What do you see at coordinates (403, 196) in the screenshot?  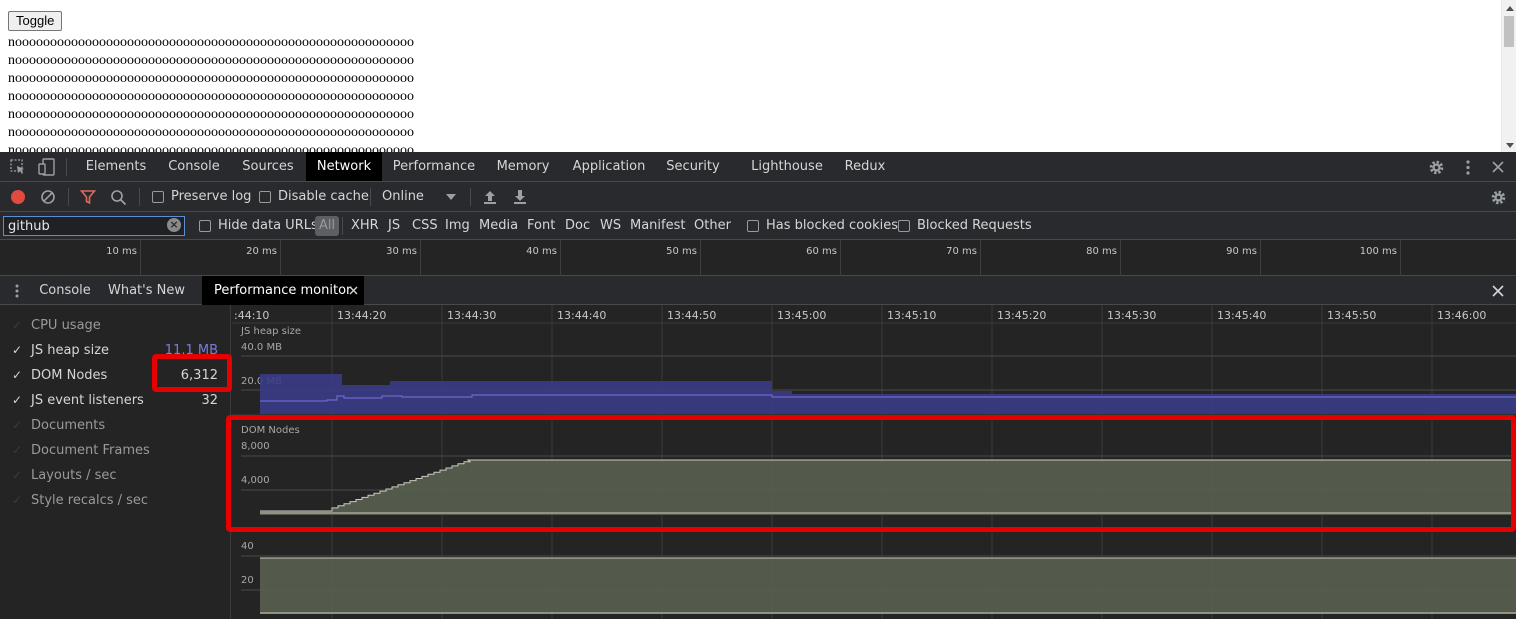 I see `throttling-select: Online` at bounding box center [403, 196].